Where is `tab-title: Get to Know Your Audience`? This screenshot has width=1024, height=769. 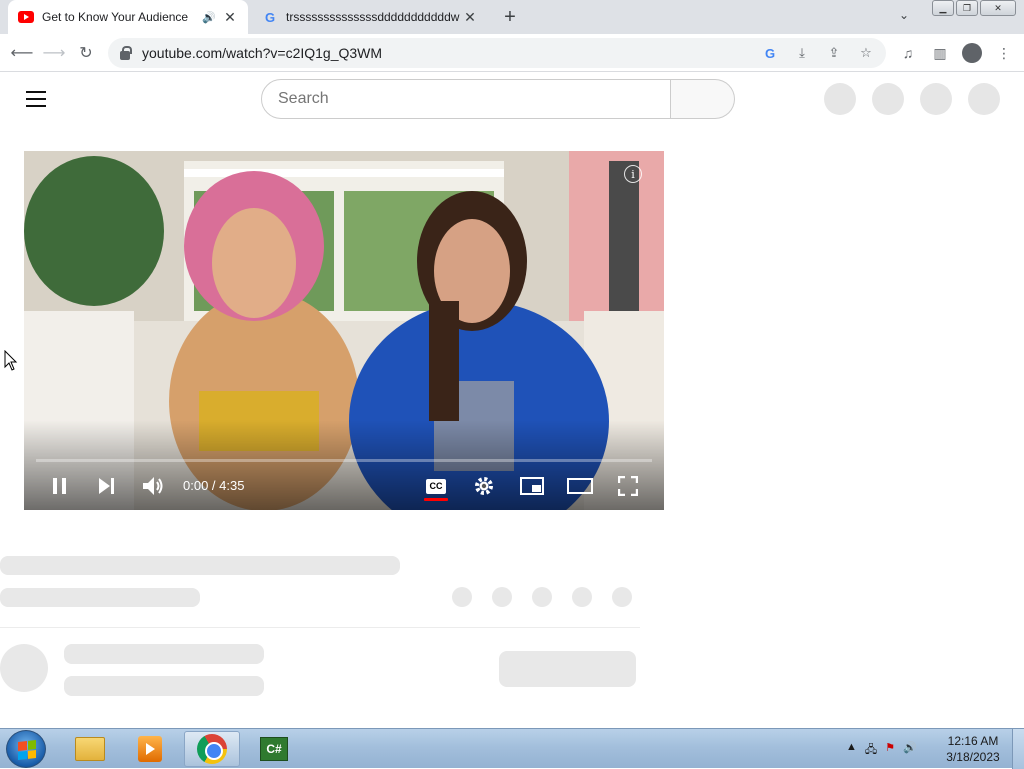 tab-title: Get to Know Your Audience is located at coordinates (115, 17).